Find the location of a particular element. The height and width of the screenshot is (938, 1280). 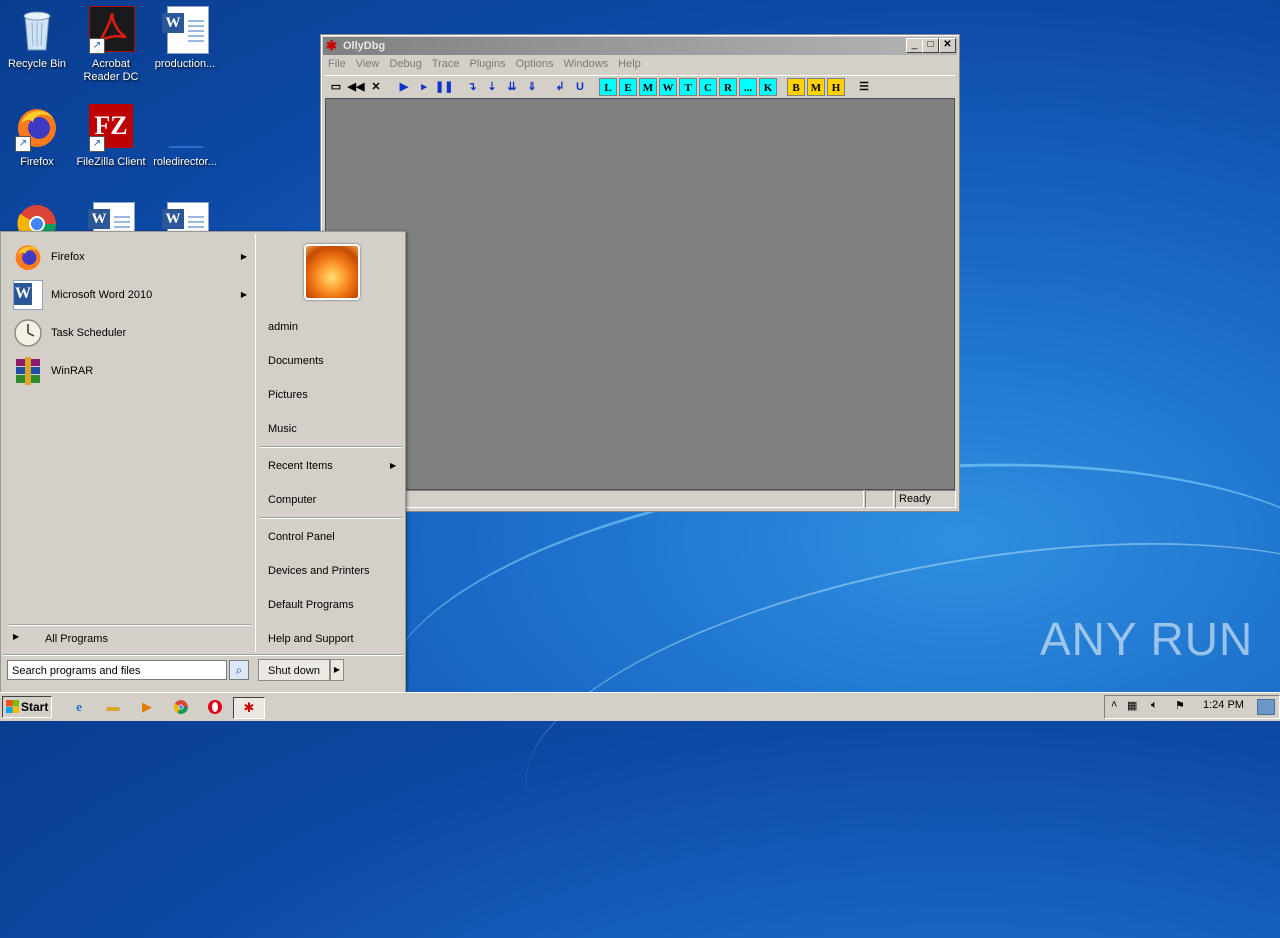

execute-till-user-icon: U is located at coordinates (580, 87).